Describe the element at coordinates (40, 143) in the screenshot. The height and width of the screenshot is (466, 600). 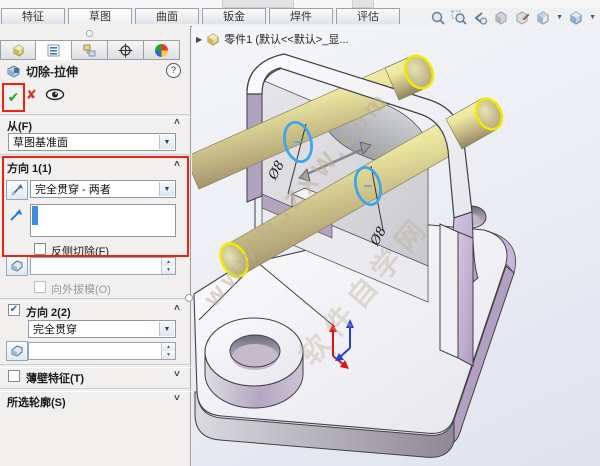
I see `from-plane-value: 草图基准面` at that location.